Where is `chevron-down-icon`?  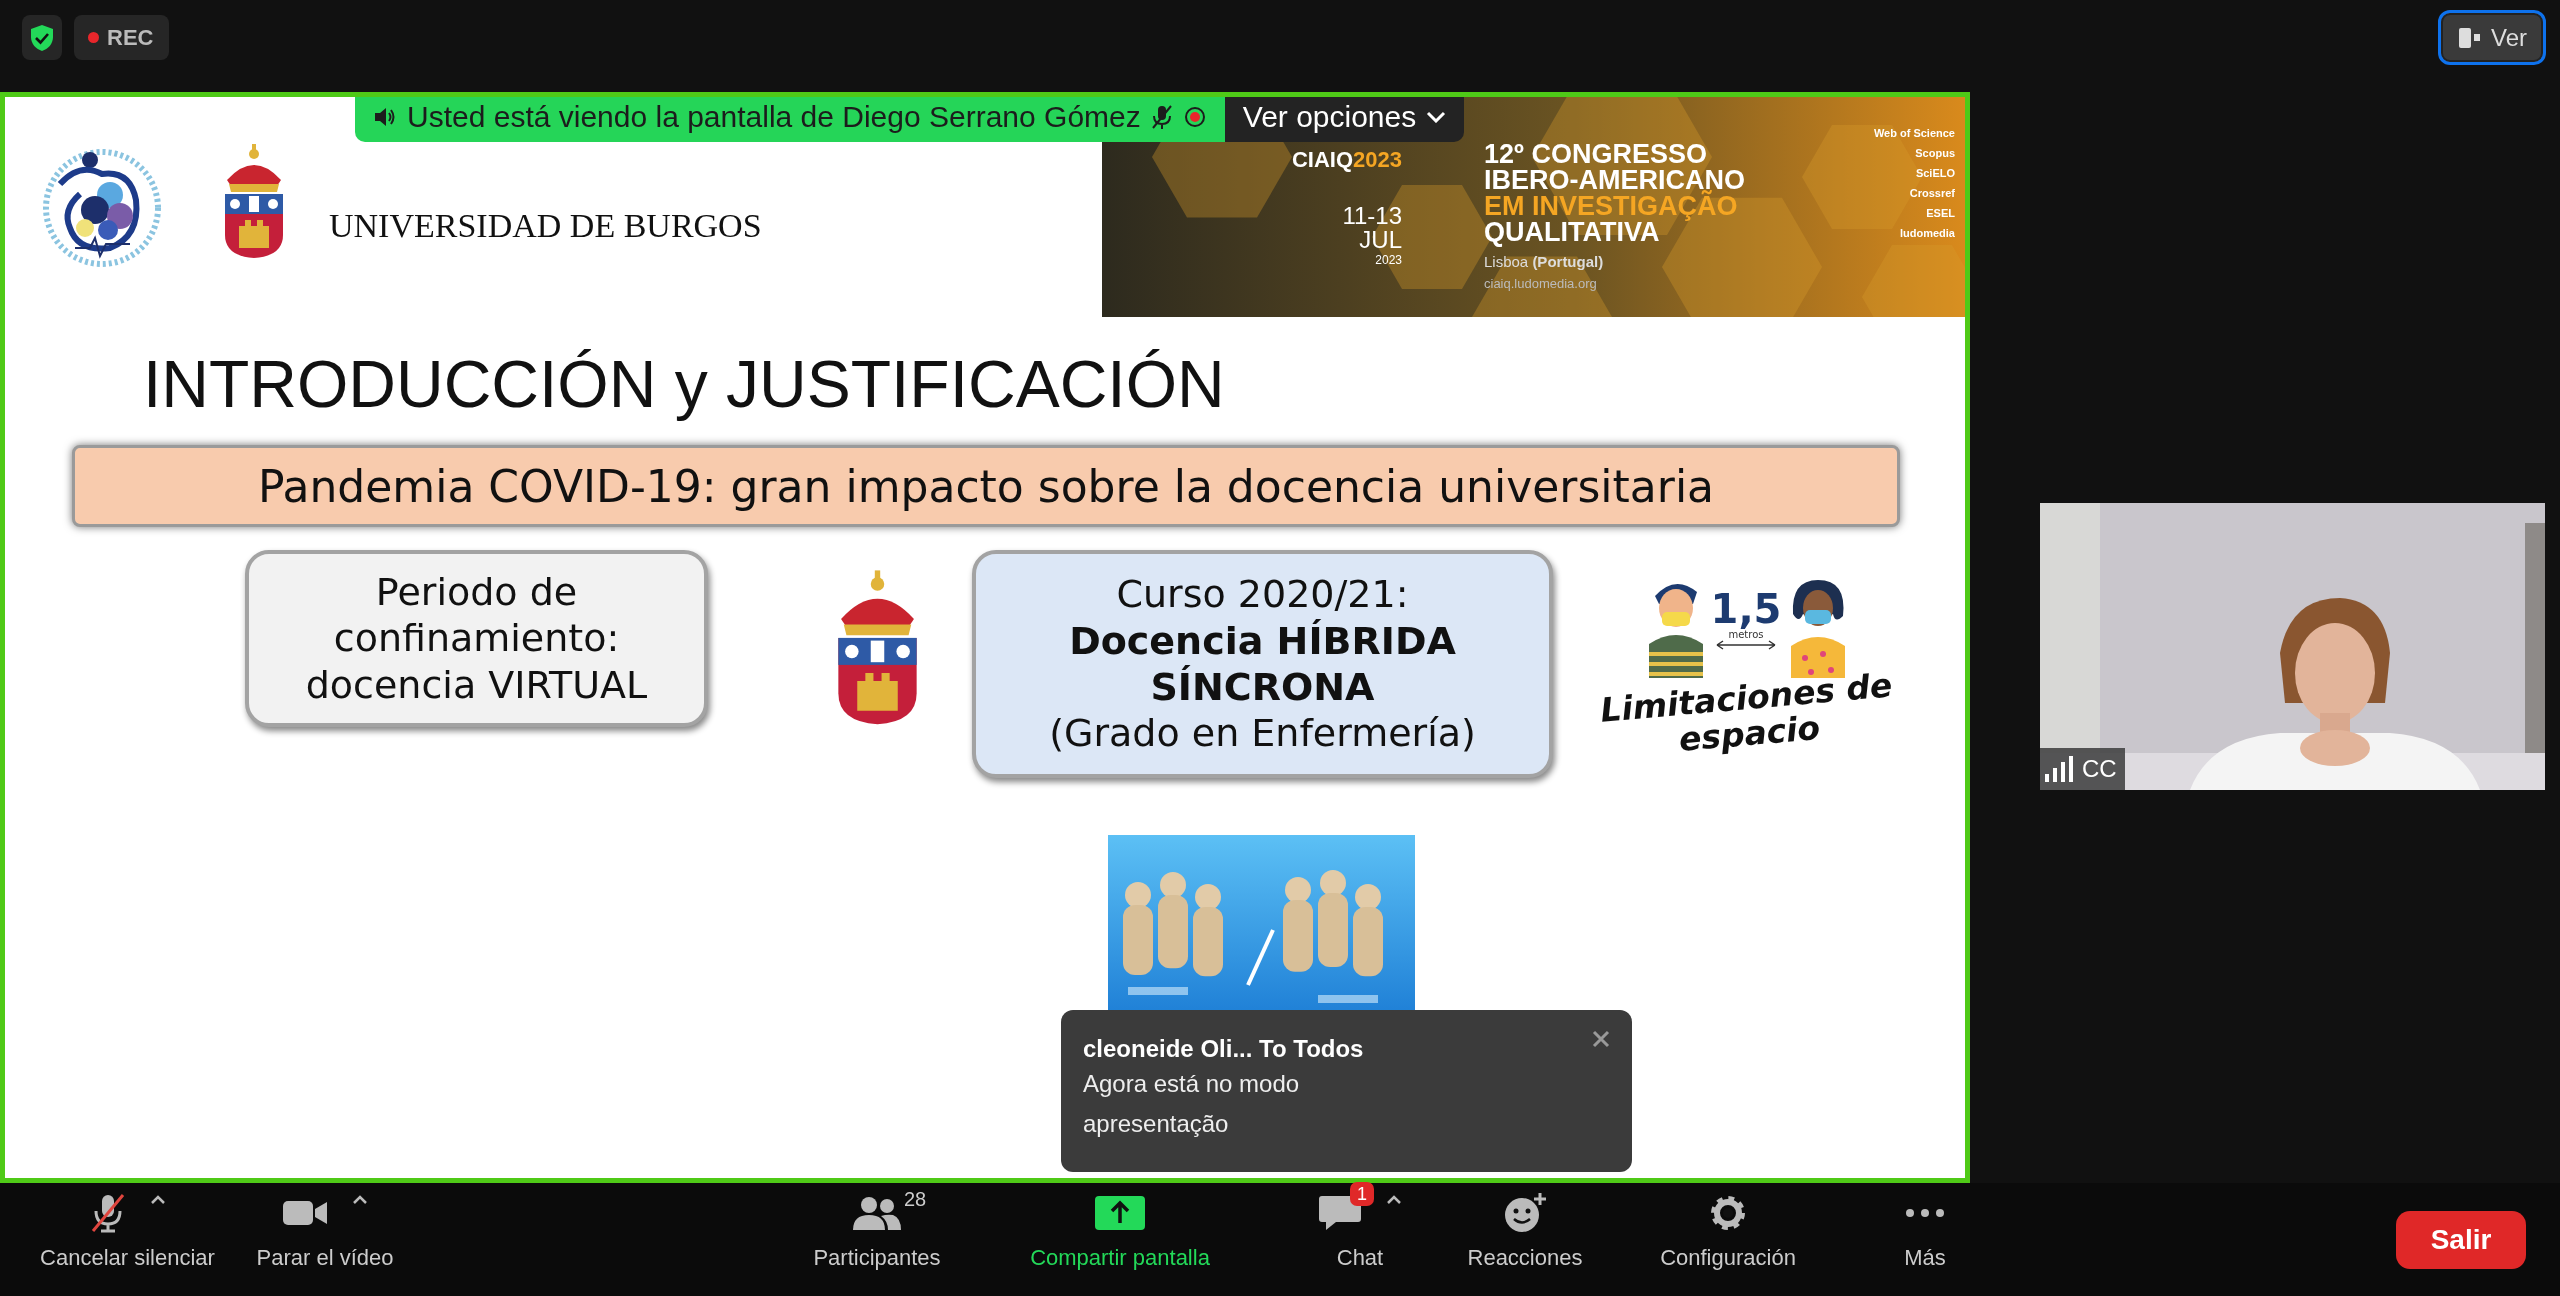 chevron-down-icon is located at coordinates (1436, 117).